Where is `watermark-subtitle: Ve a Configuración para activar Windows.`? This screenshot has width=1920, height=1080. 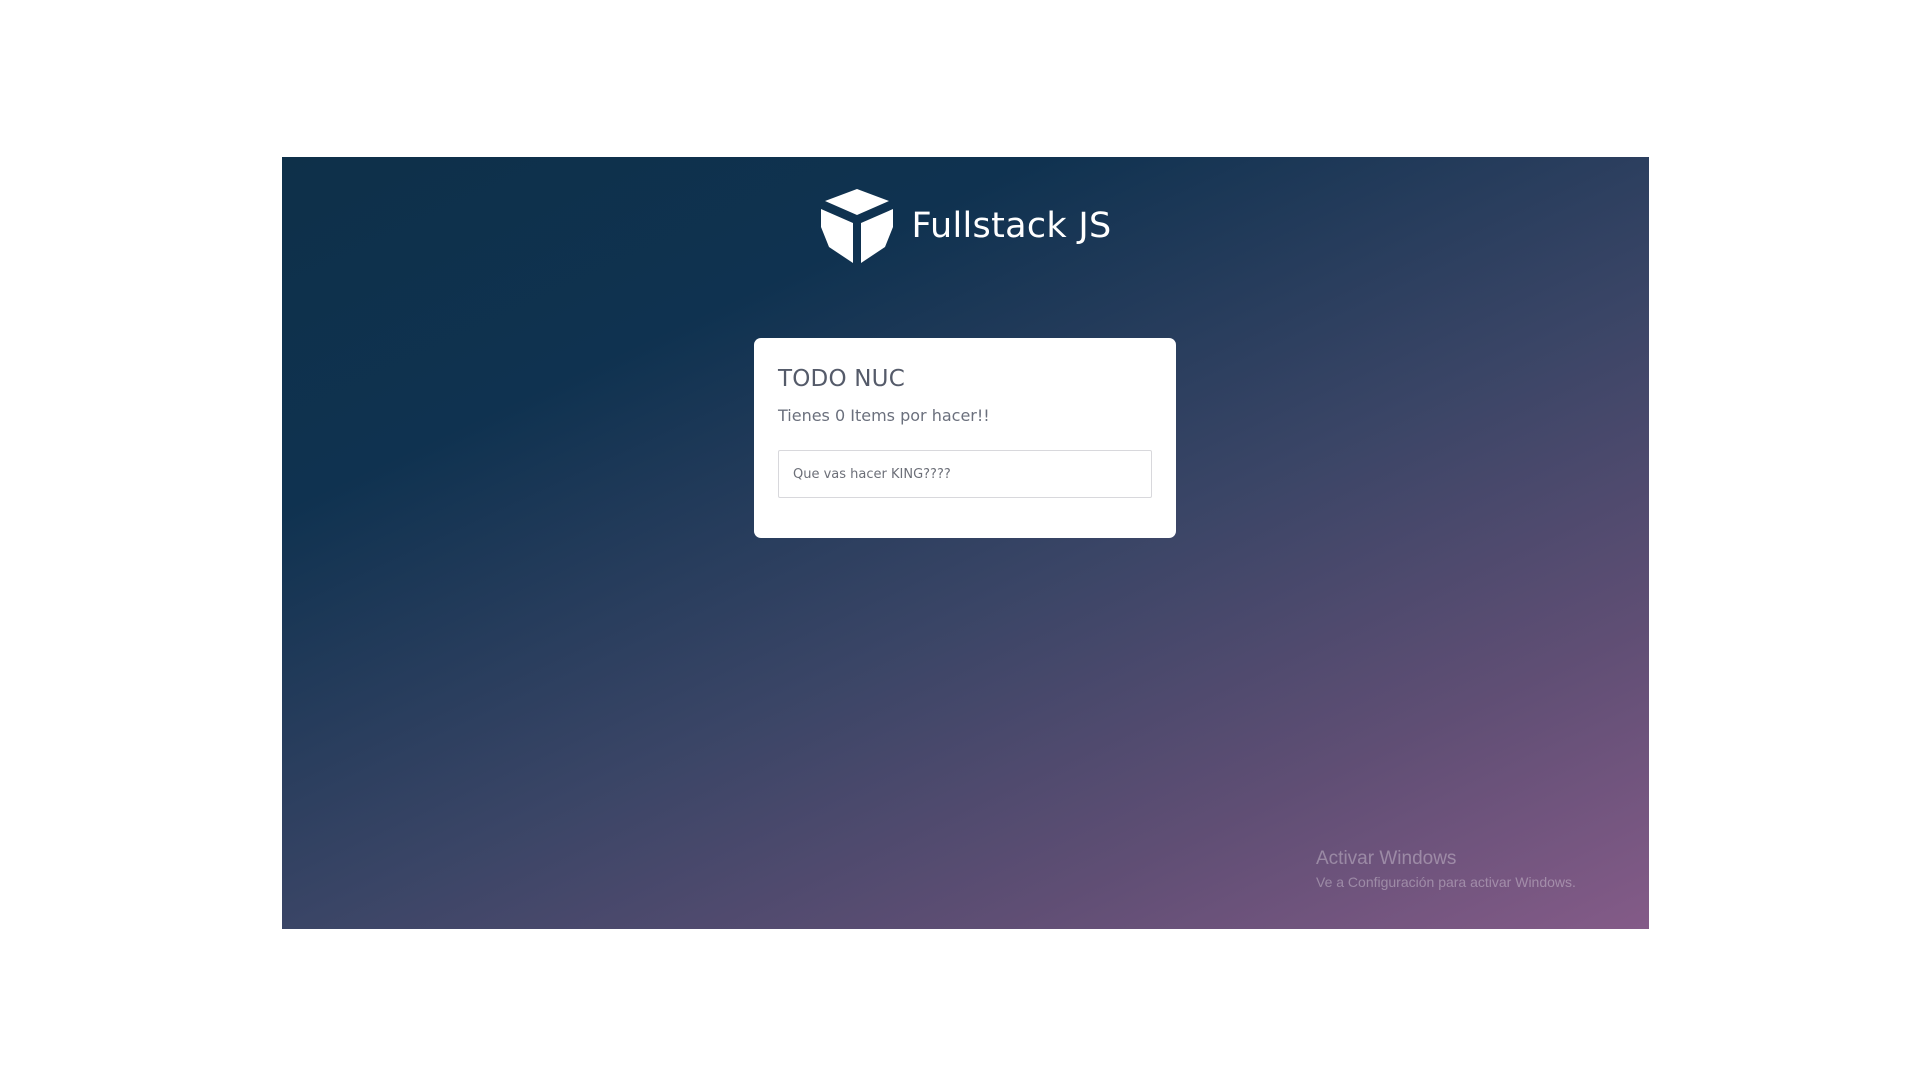 watermark-subtitle: Ve a Configuración para activar Windows. is located at coordinates (1446, 882).